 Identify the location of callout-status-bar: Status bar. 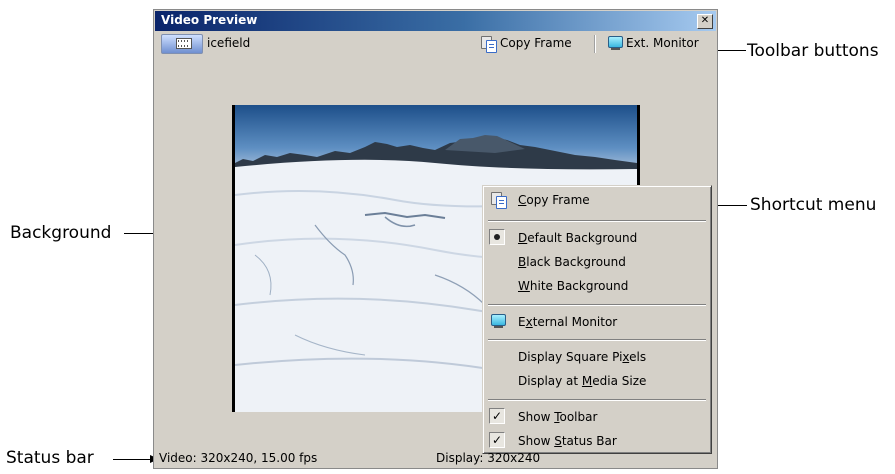
(50, 458).